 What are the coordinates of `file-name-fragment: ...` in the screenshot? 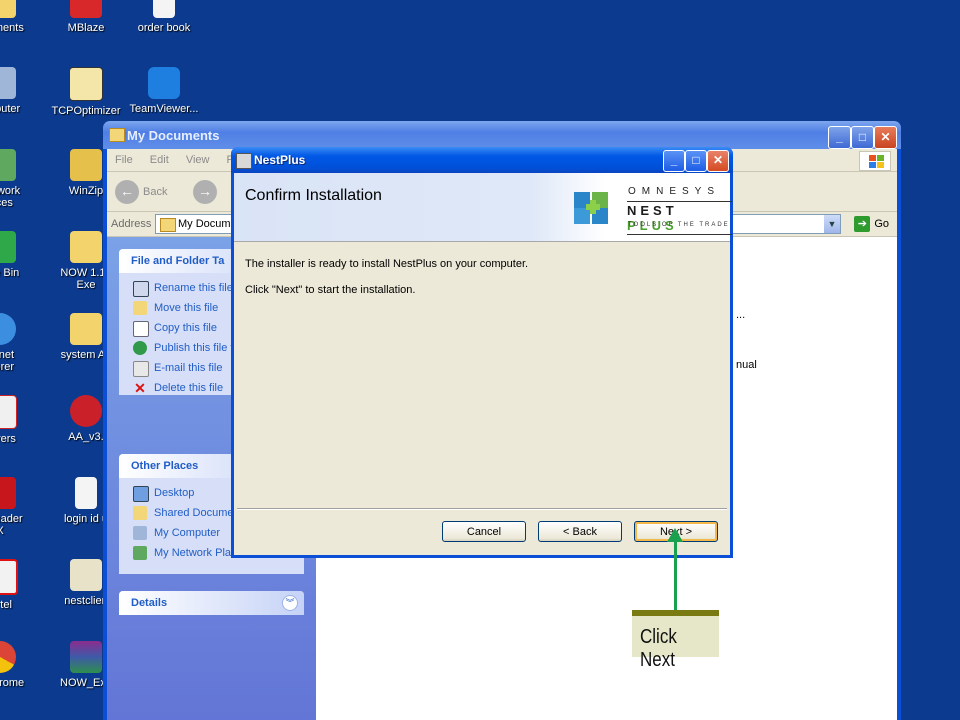 It's located at (740, 315).